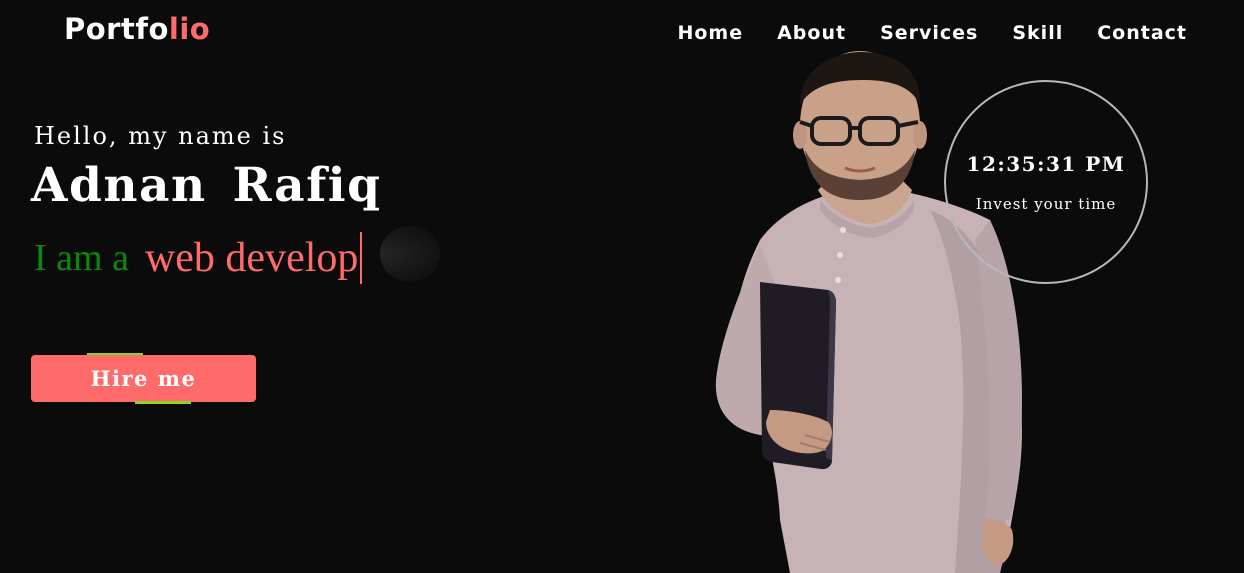  What do you see at coordinates (116, 29) in the screenshot?
I see `logo-main-text: Portfo` at bounding box center [116, 29].